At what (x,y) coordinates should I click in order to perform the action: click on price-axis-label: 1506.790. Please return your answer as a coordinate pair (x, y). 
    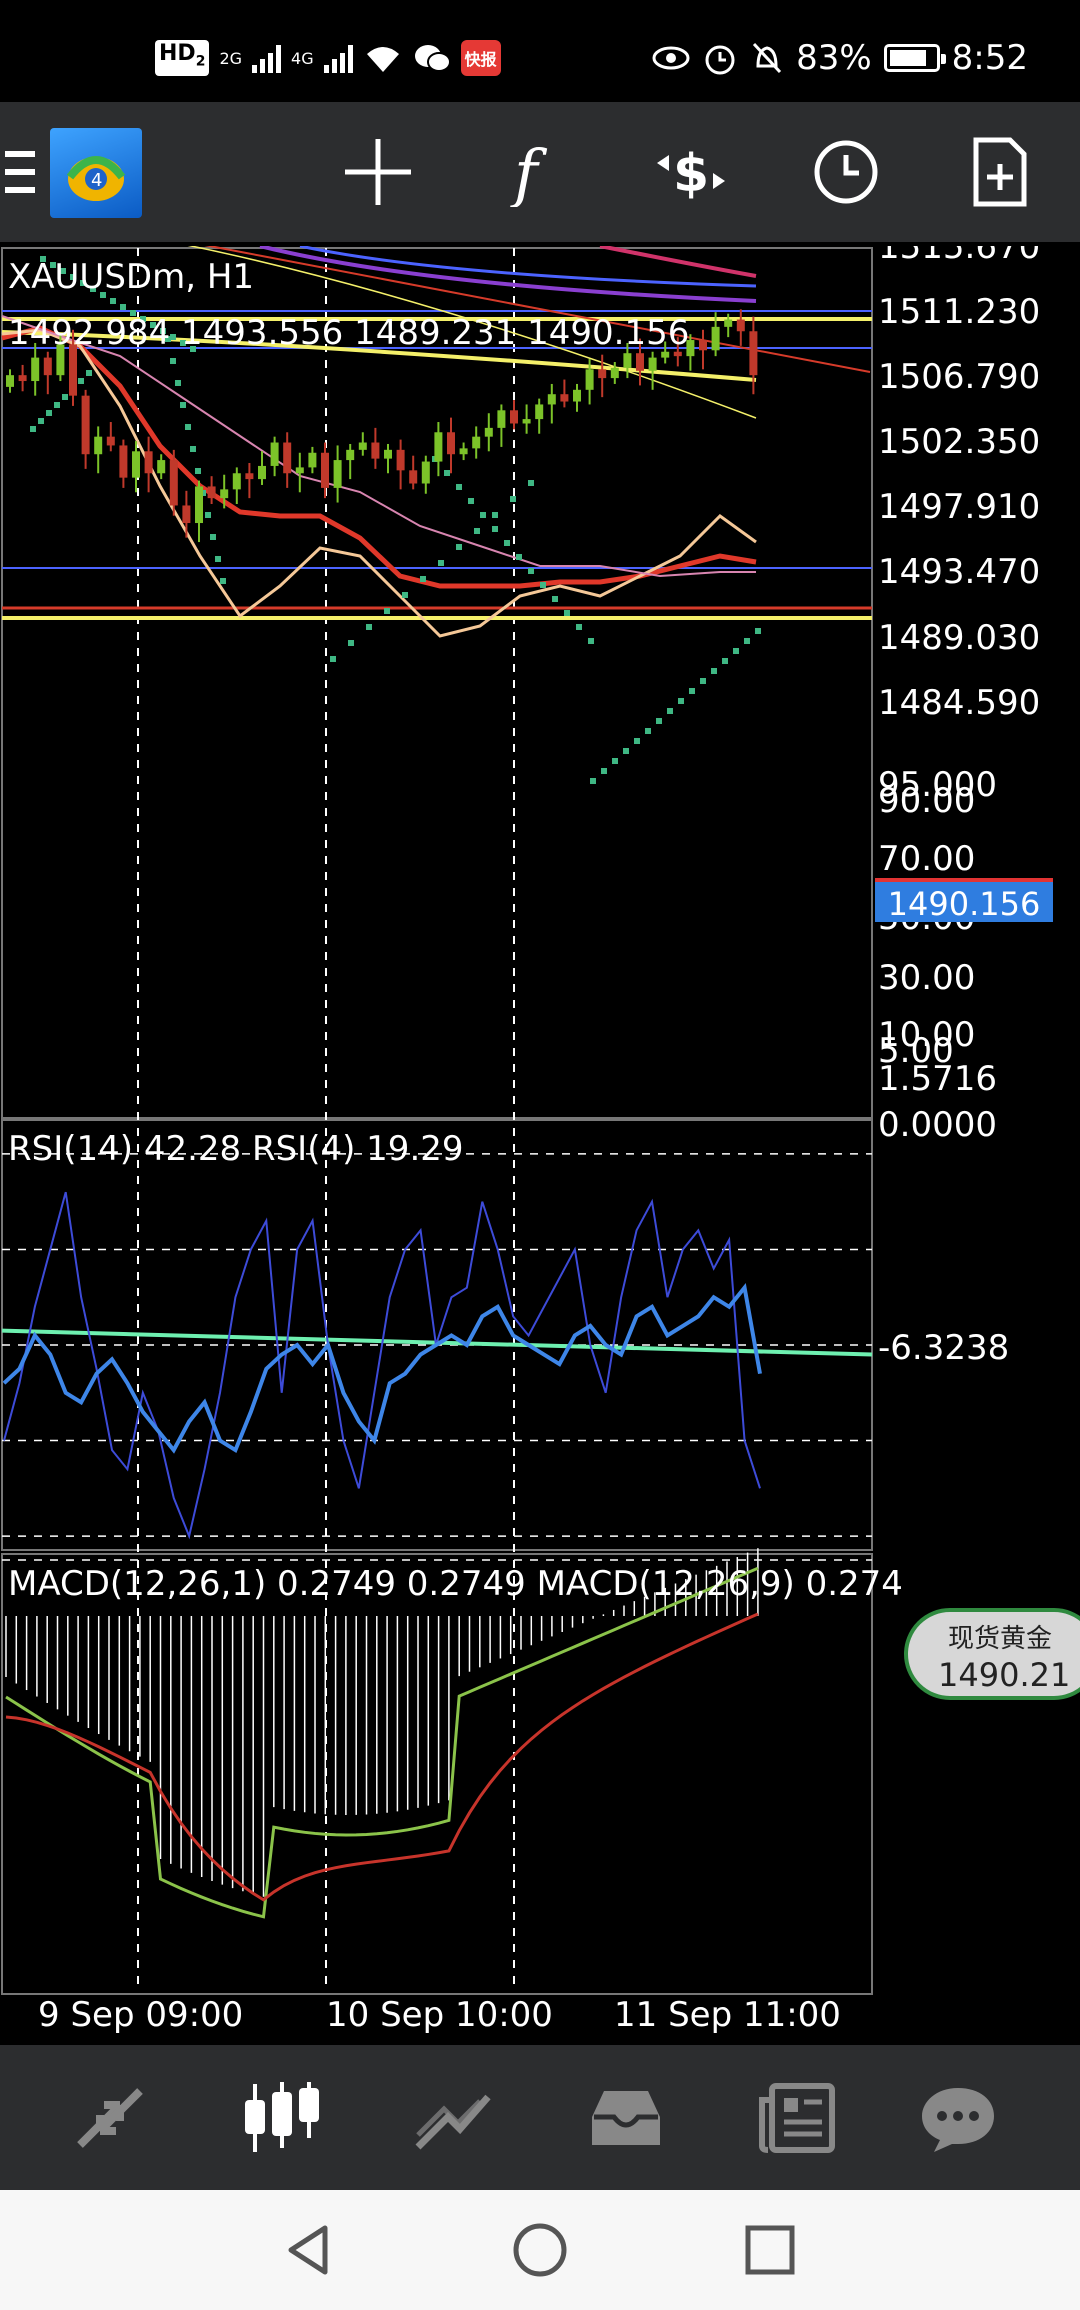
    Looking at the image, I should click on (959, 377).